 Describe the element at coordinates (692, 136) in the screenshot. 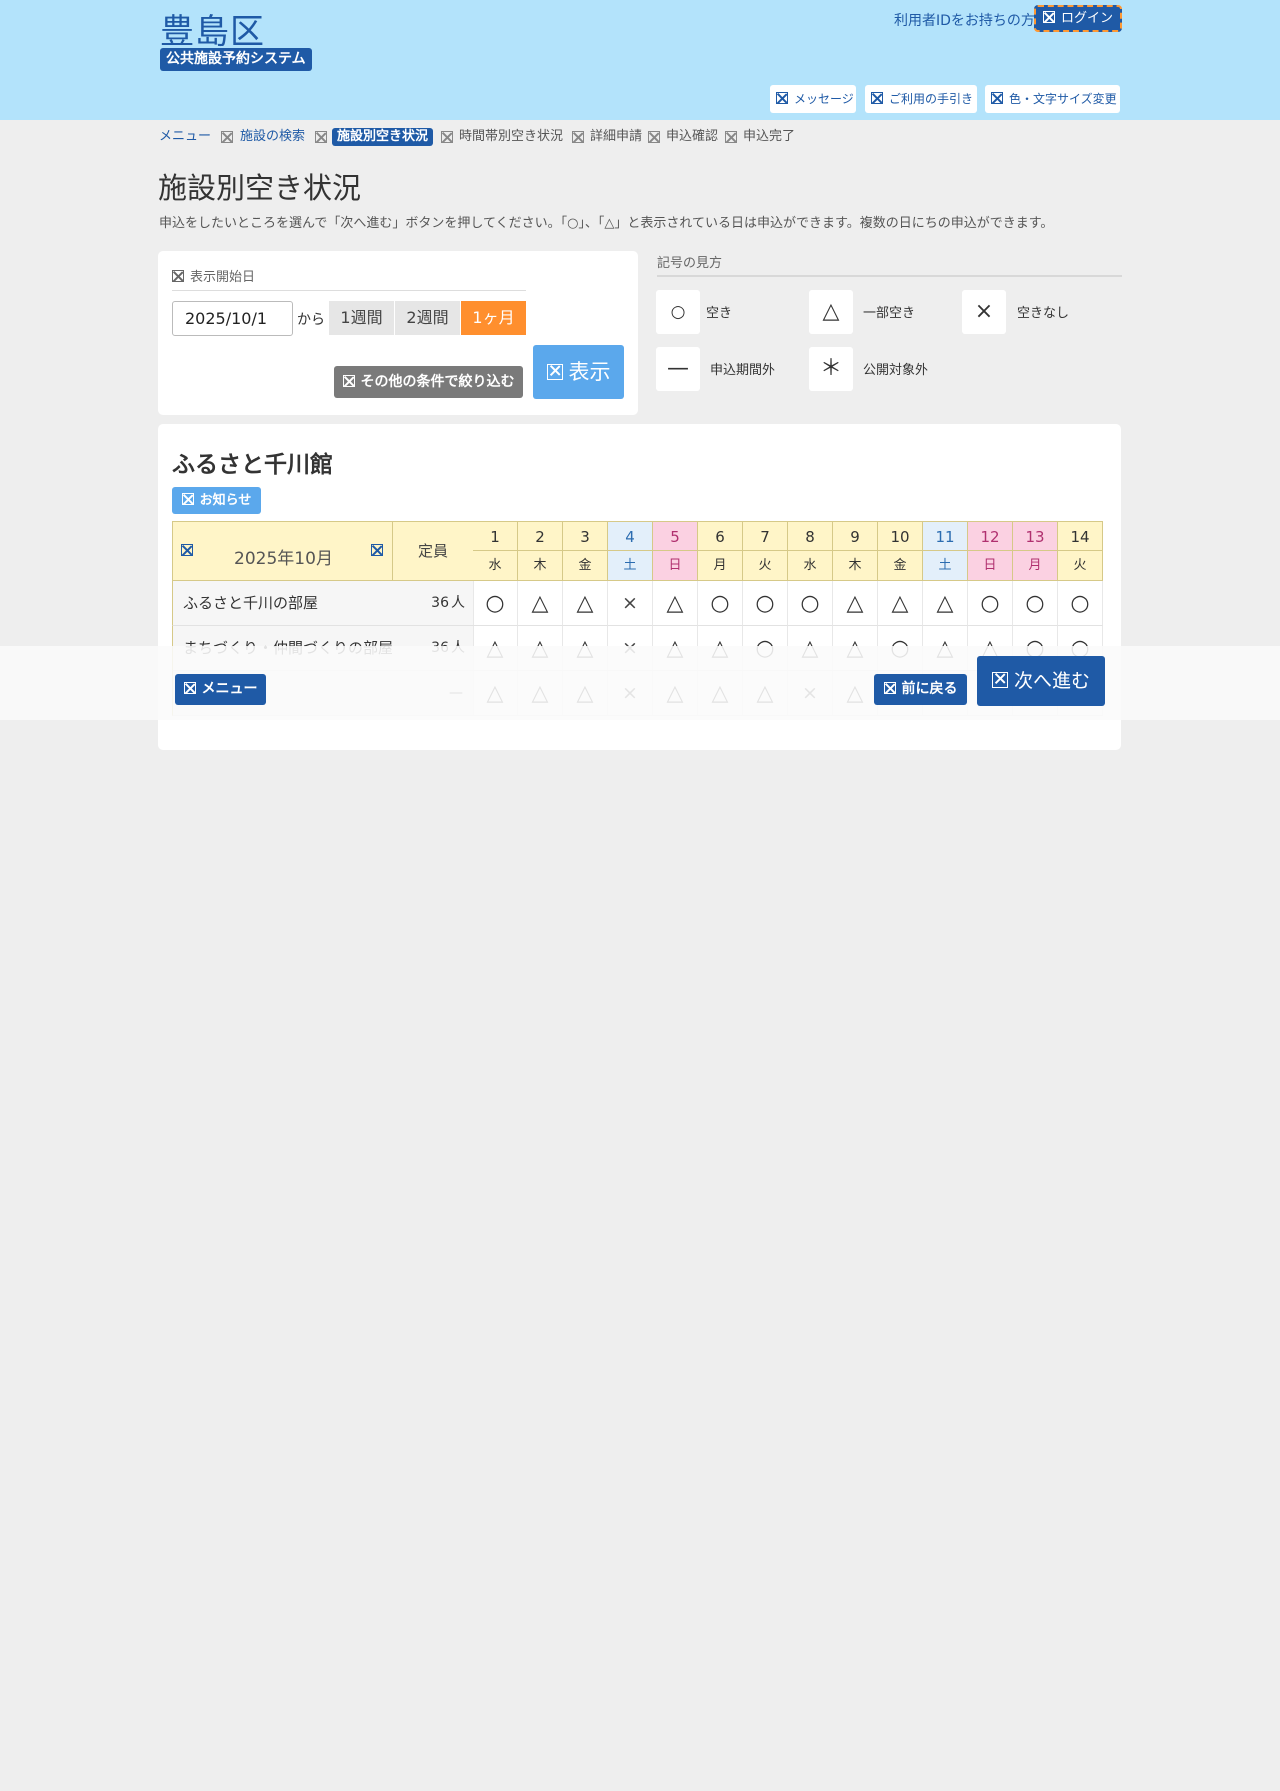

I see `crumb-confirm: 申込確認` at that location.